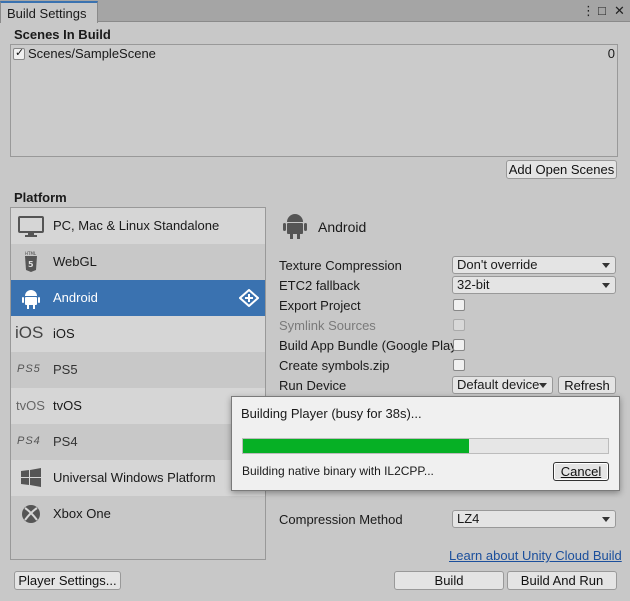 The width and height of the screenshot is (630, 601). I want to click on ios-icon: iOS, so click(29, 332).